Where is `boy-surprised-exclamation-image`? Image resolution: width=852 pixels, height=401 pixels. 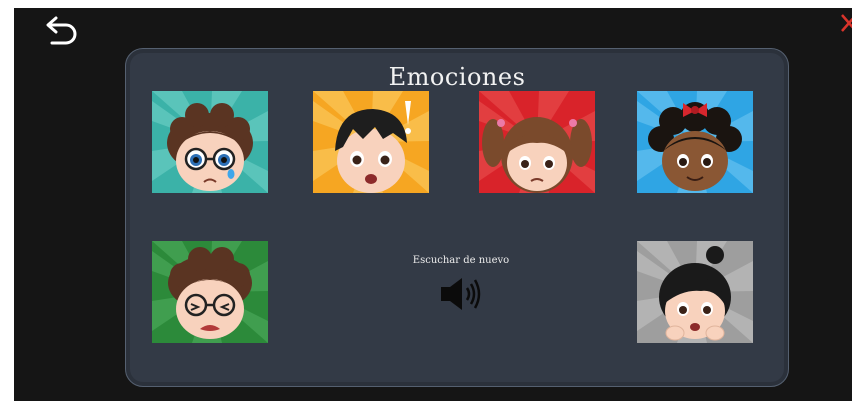 boy-surprised-exclamation-image is located at coordinates (371, 142).